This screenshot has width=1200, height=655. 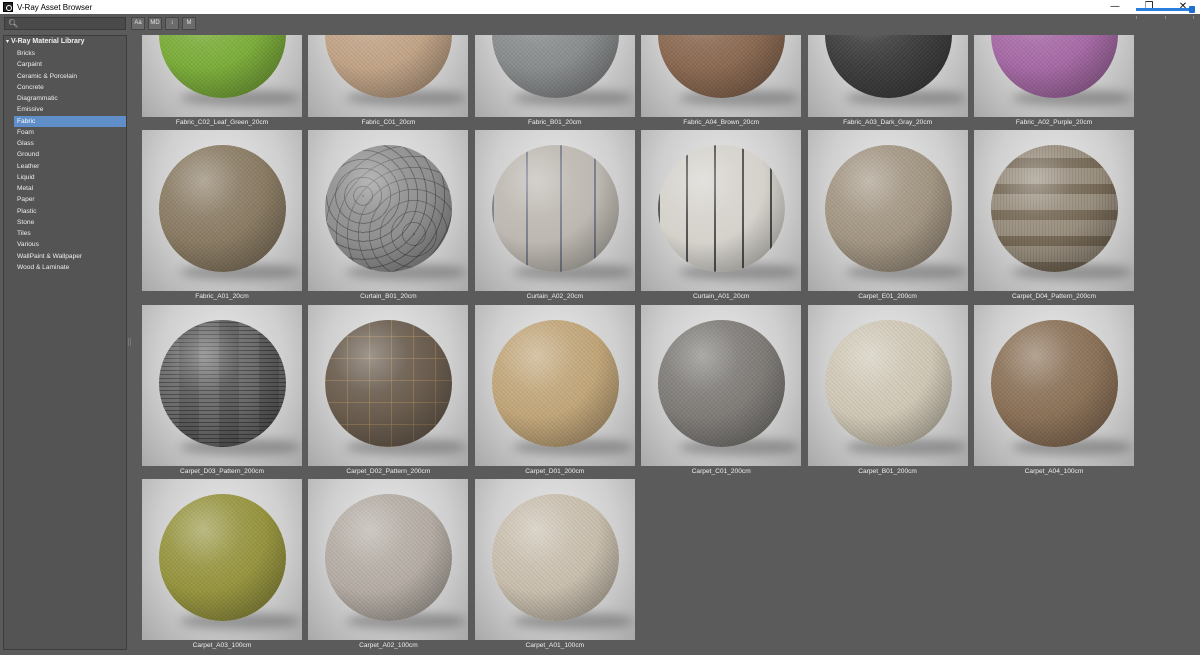 I want to click on sidebar-item-liquid: Liquid, so click(x=65, y=177).